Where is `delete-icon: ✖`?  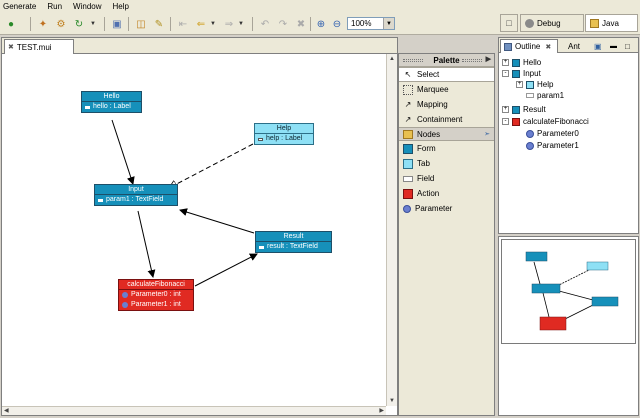
delete-icon: ✖ is located at coordinates (301, 24).